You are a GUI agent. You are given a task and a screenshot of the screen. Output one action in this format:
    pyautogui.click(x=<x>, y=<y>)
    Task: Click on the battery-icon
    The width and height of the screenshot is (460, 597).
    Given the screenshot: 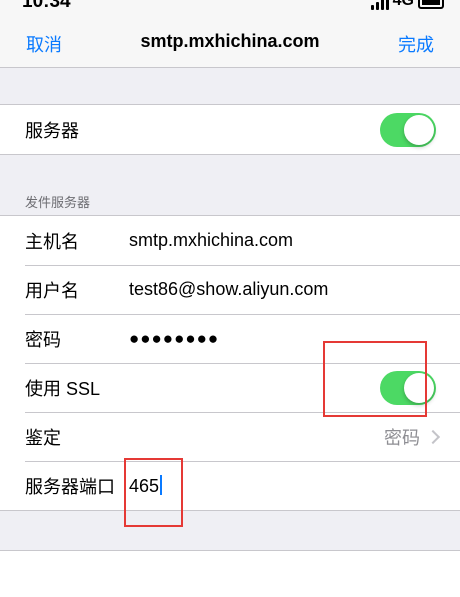 What is the action you would take?
    pyautogui.click(x=431, y=4)
    